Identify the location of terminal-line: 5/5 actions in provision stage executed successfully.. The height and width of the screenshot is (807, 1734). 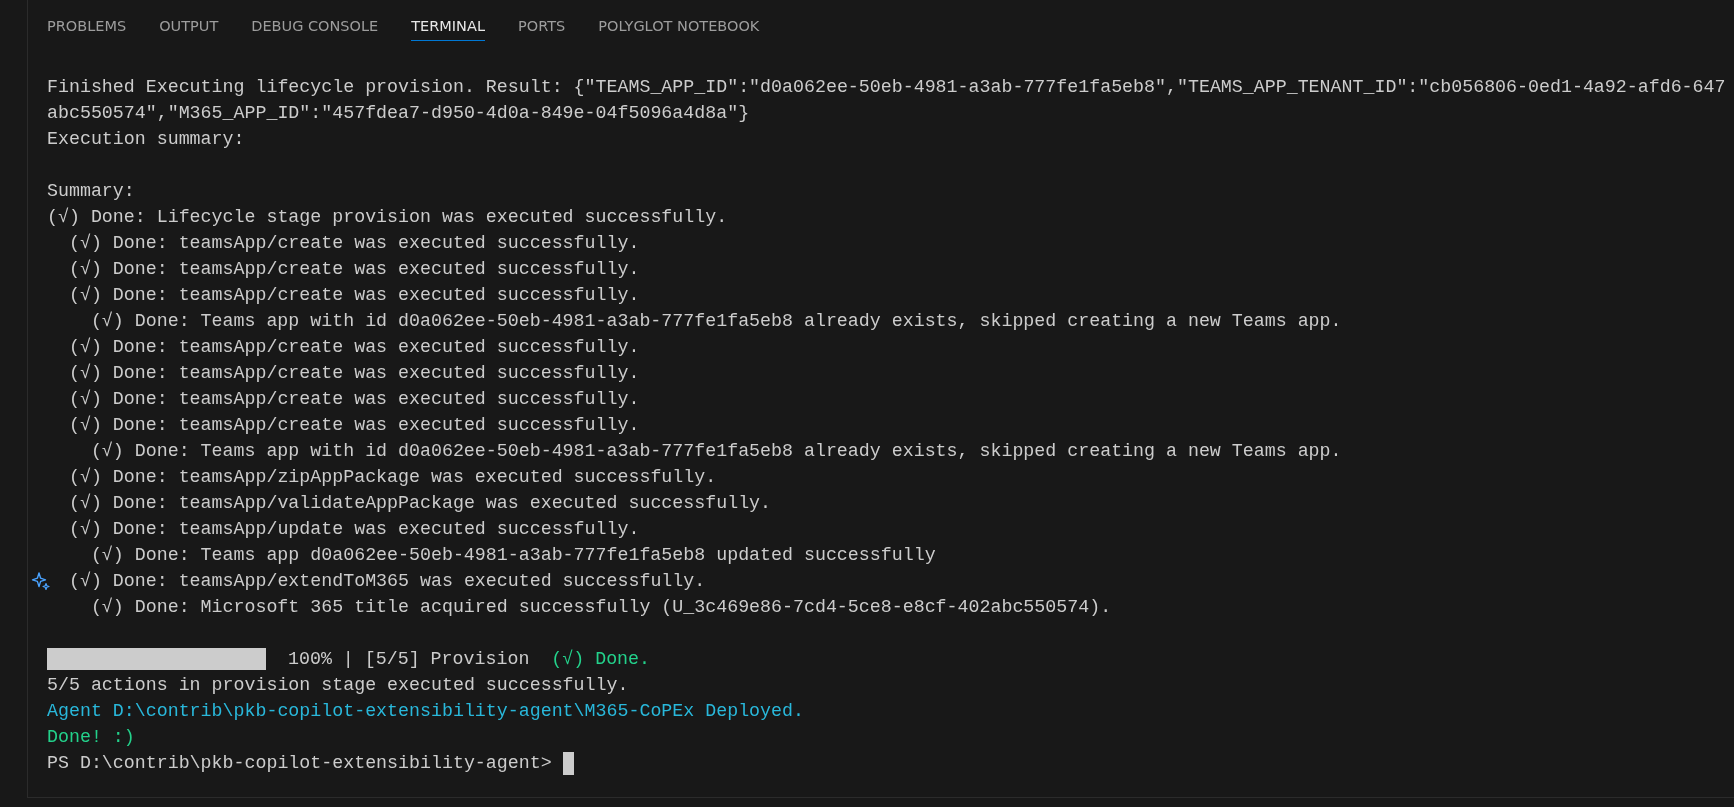
(338, 685).